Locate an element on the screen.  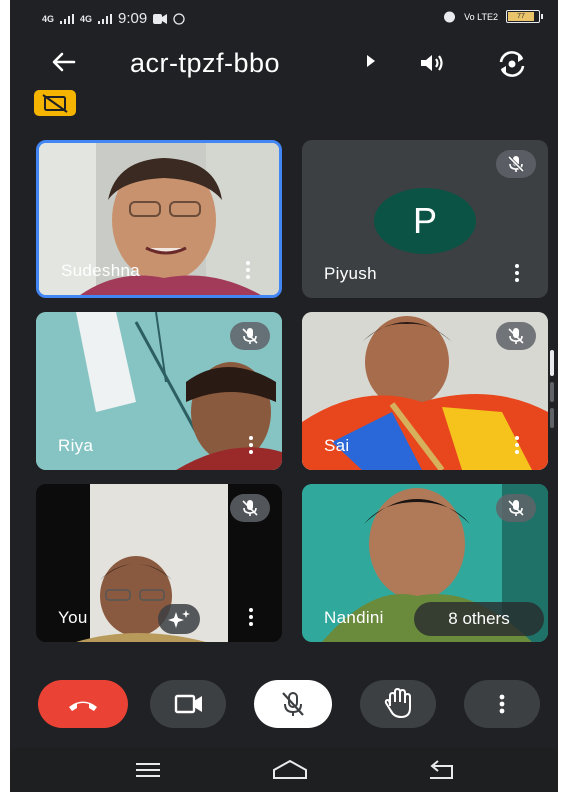
camera-button is located at coordinates (188, 704).